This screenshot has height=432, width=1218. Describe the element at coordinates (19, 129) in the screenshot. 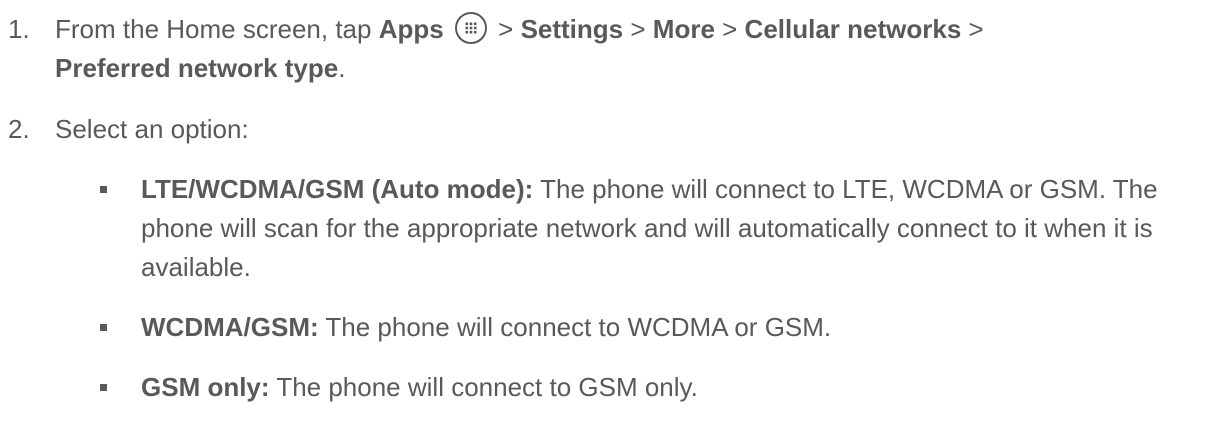

I see `step-number: 2.` at that location.